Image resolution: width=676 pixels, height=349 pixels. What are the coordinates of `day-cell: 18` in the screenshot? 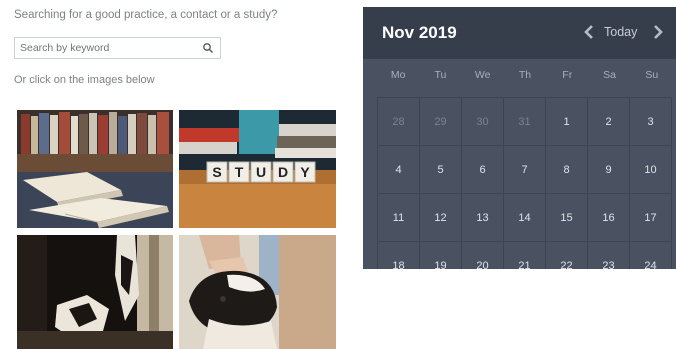 It's located at (399, 255).